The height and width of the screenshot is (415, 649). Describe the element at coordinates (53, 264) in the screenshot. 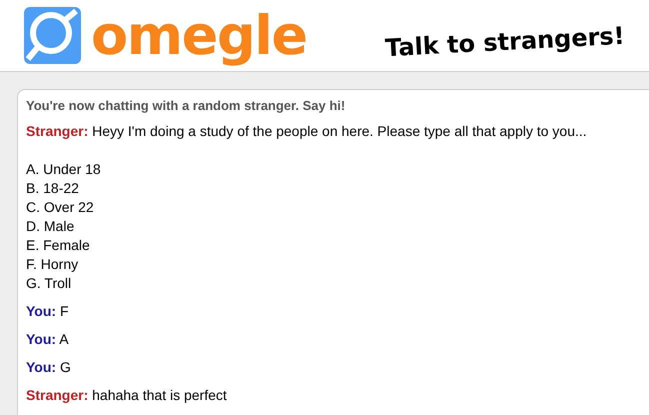

I see `option-line: F. Horny` at that location.